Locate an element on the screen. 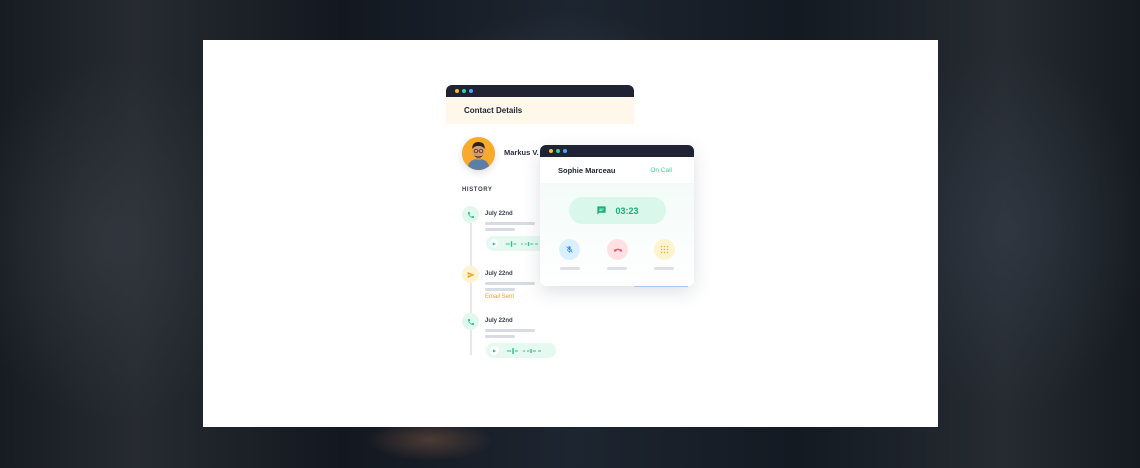  active-call-window: Sophie Marceau On Call 03:23 is located at coordinates (617, 215).